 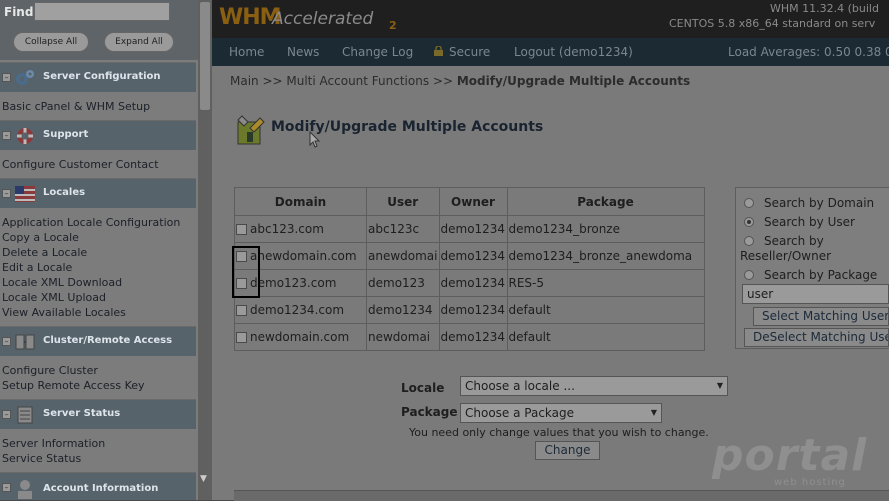 I want to click on change-button: Change, so click(x=567, y=450).